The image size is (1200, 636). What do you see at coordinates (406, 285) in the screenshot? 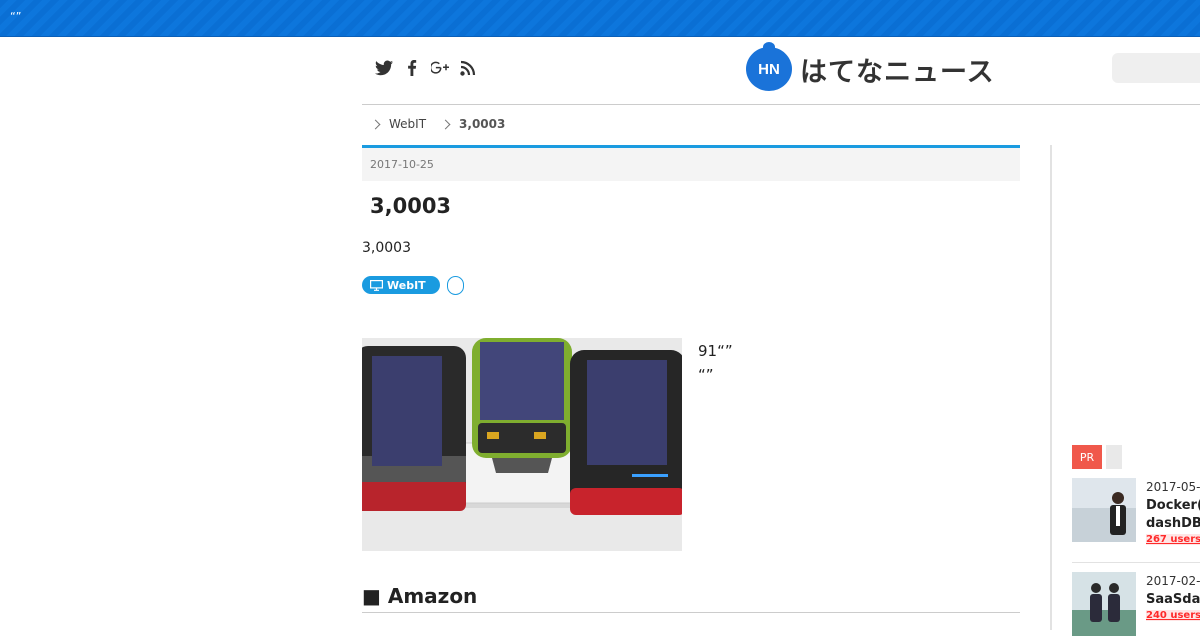
I see `category-tag-label: WebIT` at bounding box center [406, 285].